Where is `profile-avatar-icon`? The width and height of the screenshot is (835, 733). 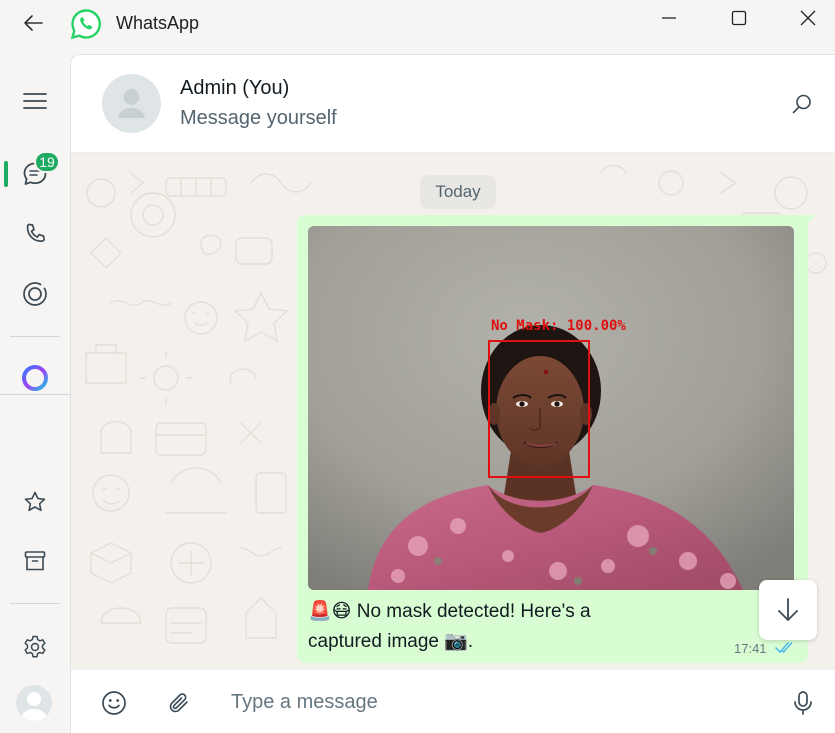 profile-avatar-icon is located at coordinates (34, 706).